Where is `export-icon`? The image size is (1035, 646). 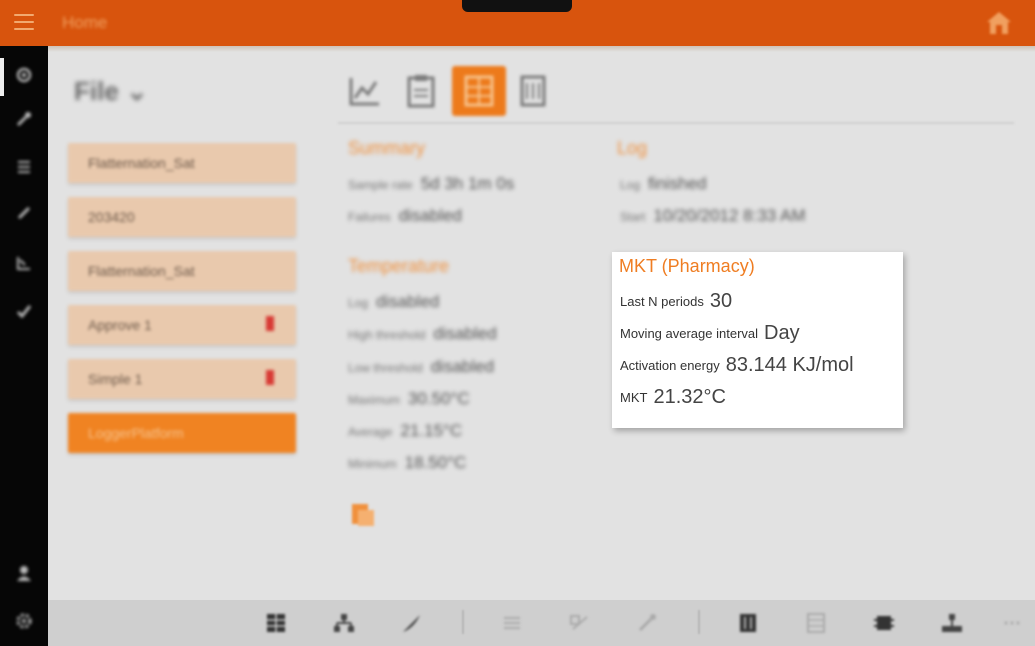
export-icon is located at coordinates (363, 514).